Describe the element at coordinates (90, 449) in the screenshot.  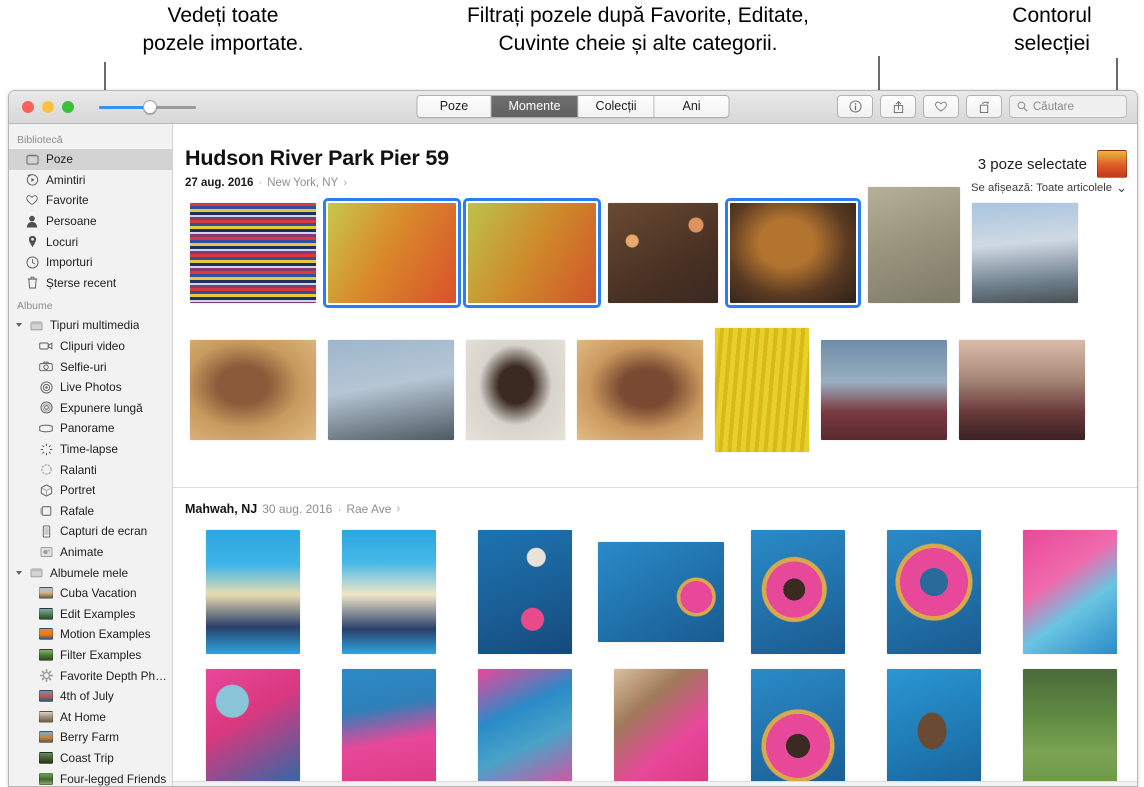
I see `sidebar-item-time-lapse: Time-lapse` at that location.